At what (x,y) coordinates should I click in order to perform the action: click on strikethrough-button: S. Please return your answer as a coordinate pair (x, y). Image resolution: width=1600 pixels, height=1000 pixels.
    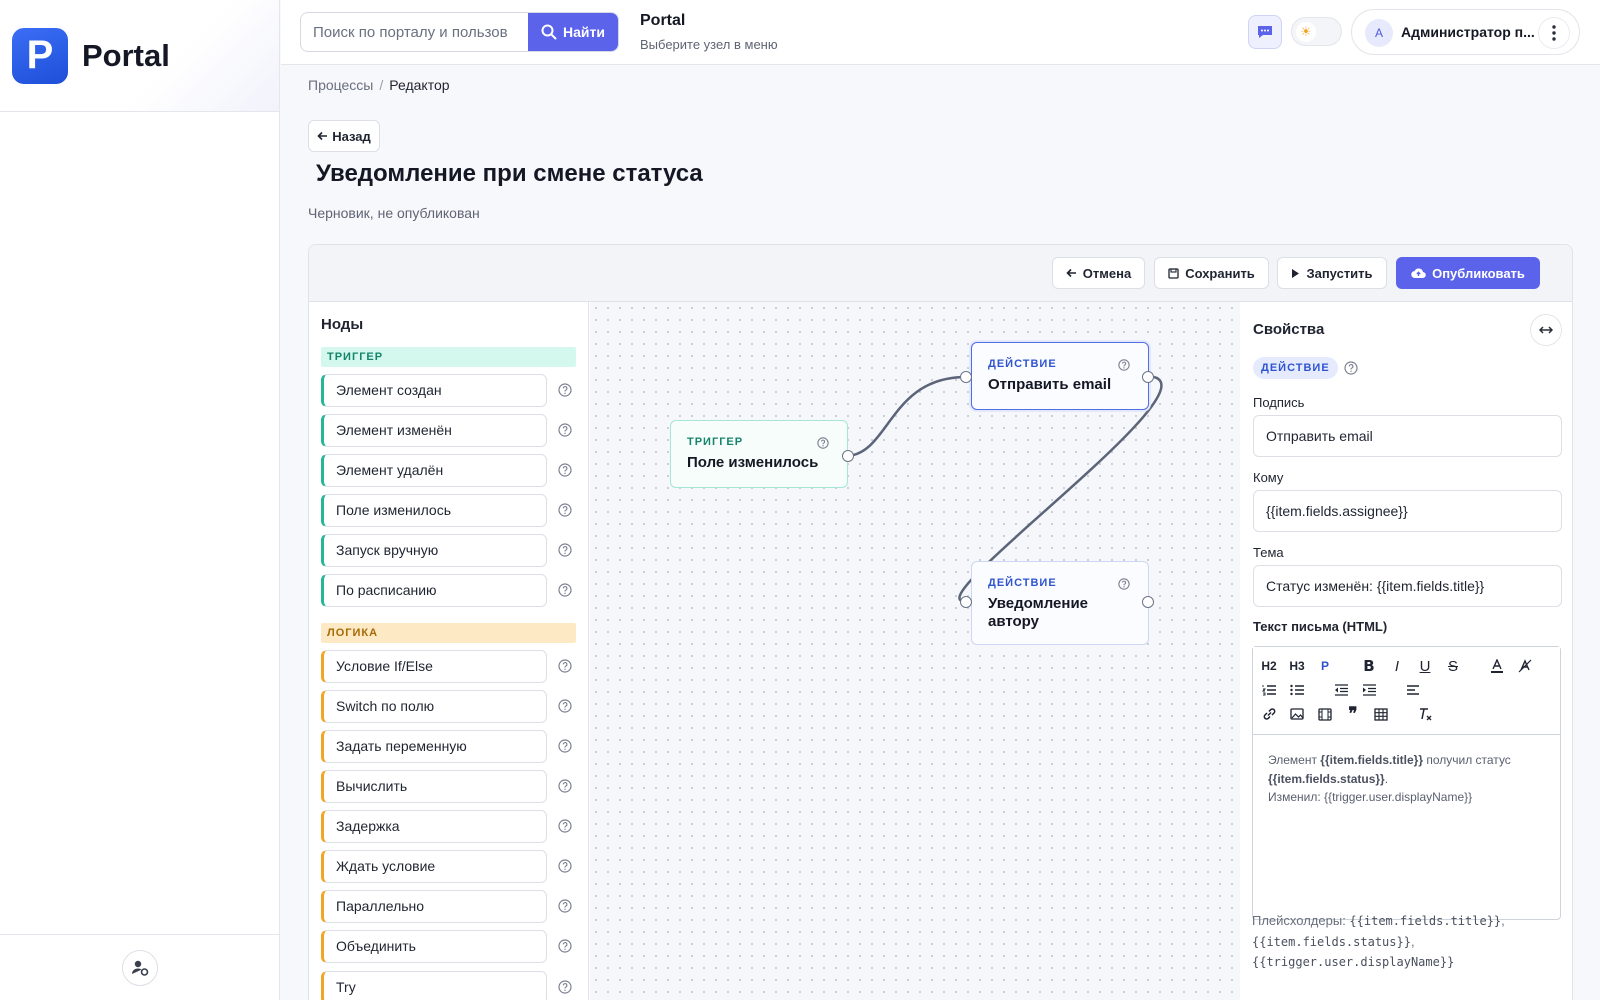
    Looking at the image, I should click on (1453, 666).